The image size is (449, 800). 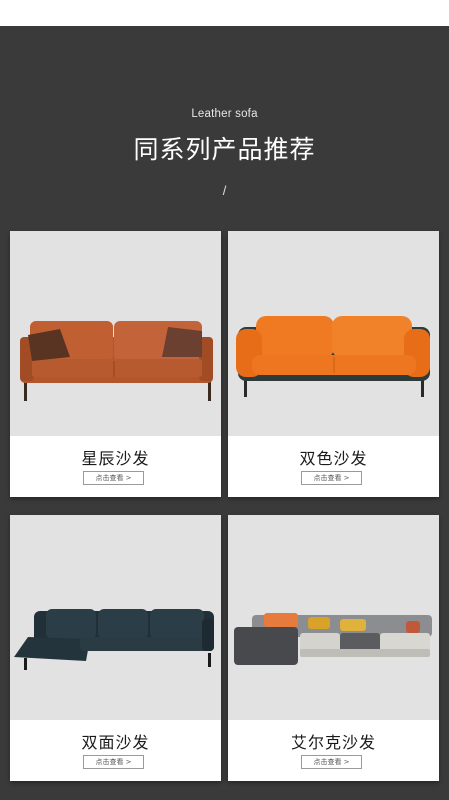 I want to click on product-image-dark-teal-sectional-sofa, so click(x=115, y=617).